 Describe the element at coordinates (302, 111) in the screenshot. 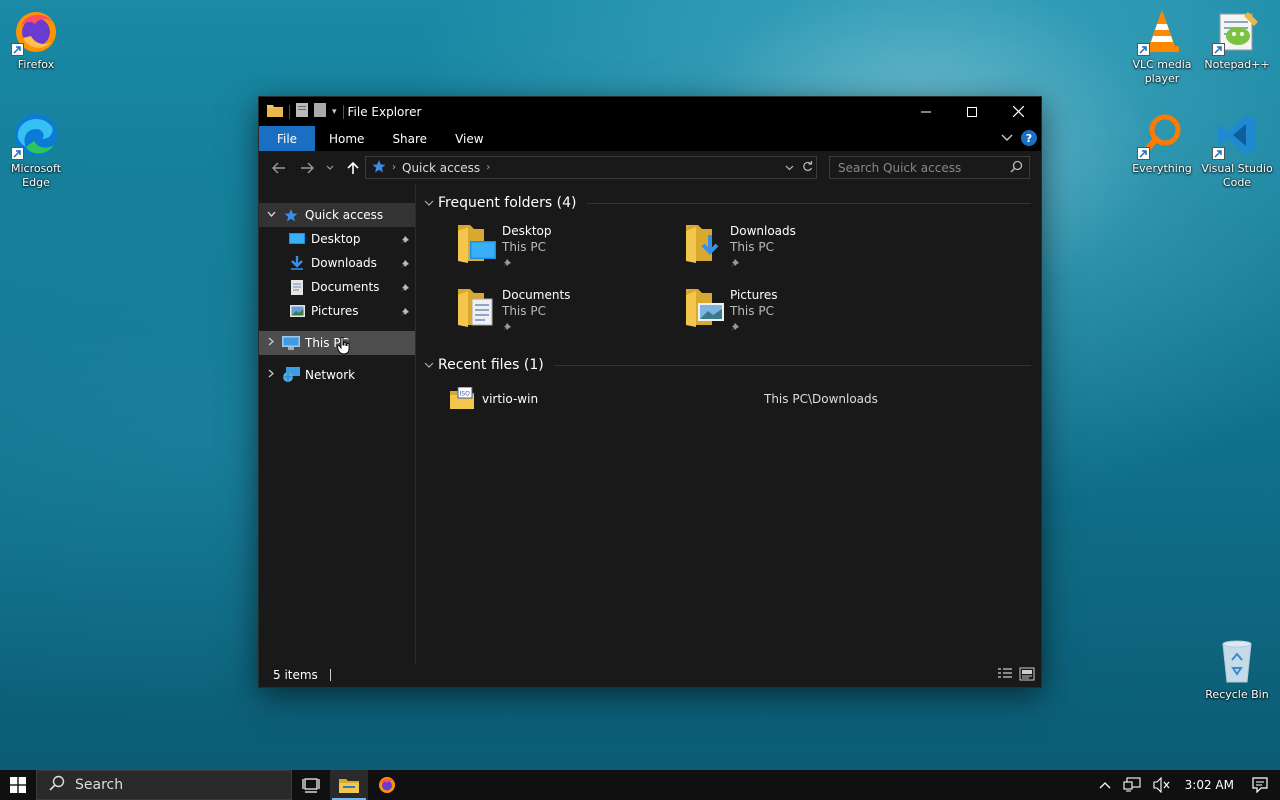

I see `properties-icon` at that location.